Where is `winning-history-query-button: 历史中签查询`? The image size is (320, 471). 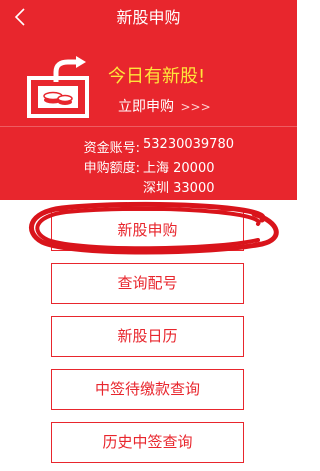
winning-history-query-button: 历史中签查询 is located at coordinates (147, 442).